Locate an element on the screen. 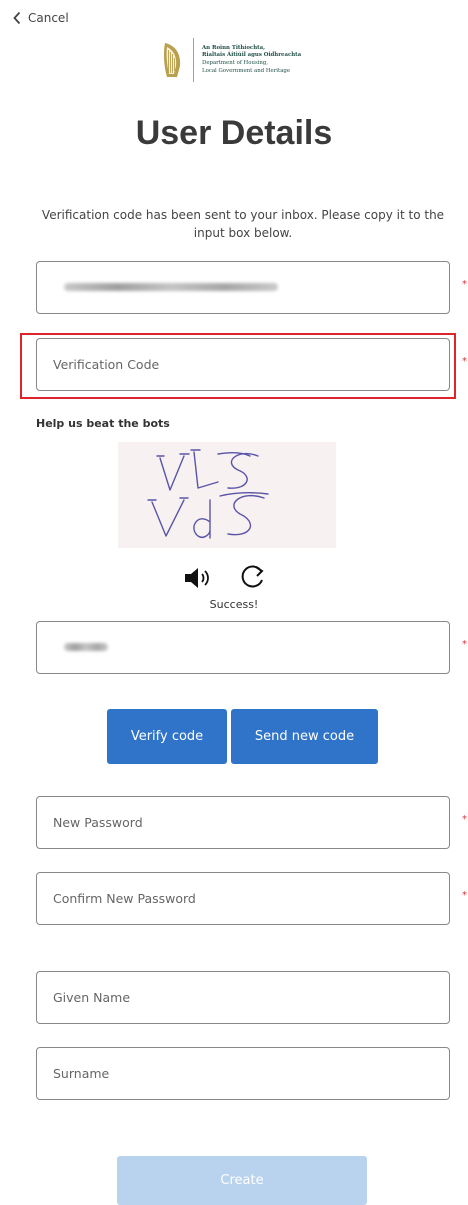 Image resolution: width=468 pixels, height=1205 pixels. send-new-code-button: Send new code is located at coordinates (304, 736).